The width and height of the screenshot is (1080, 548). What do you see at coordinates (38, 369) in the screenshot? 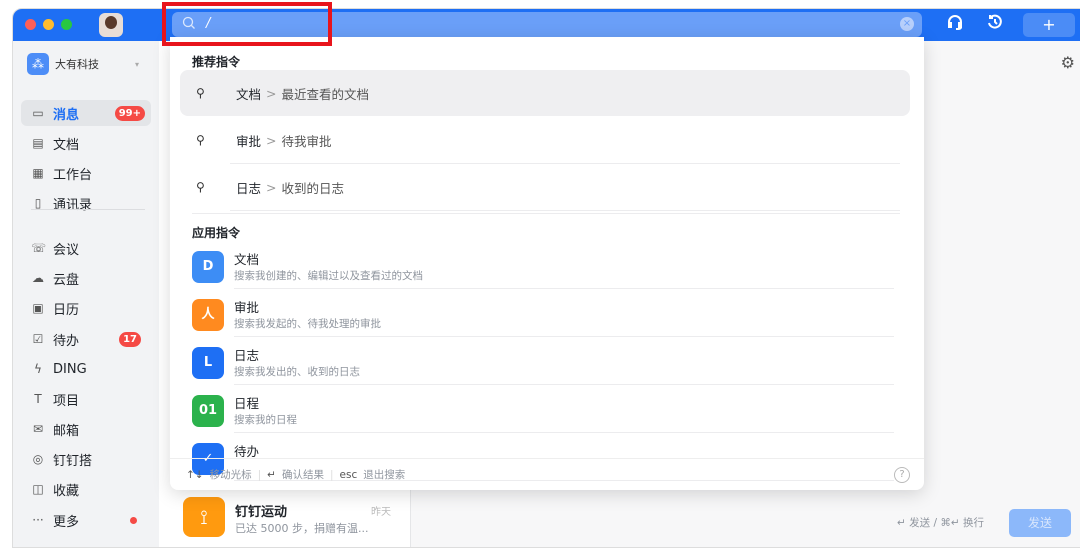
I see `ding-icon: ϟ` at bounding box center [38, 369].